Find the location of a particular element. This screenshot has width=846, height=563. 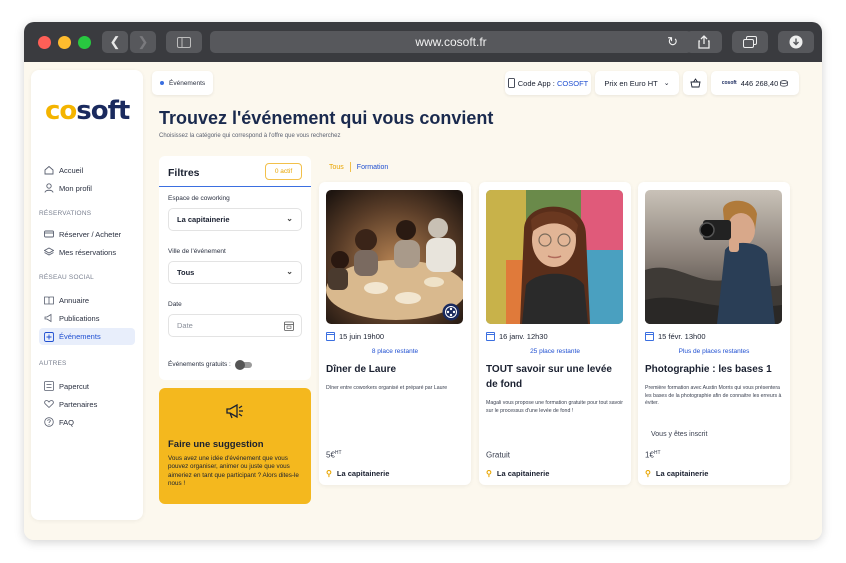

code-app-button: Code App : COSOFT is located at coordinates (548, 83).